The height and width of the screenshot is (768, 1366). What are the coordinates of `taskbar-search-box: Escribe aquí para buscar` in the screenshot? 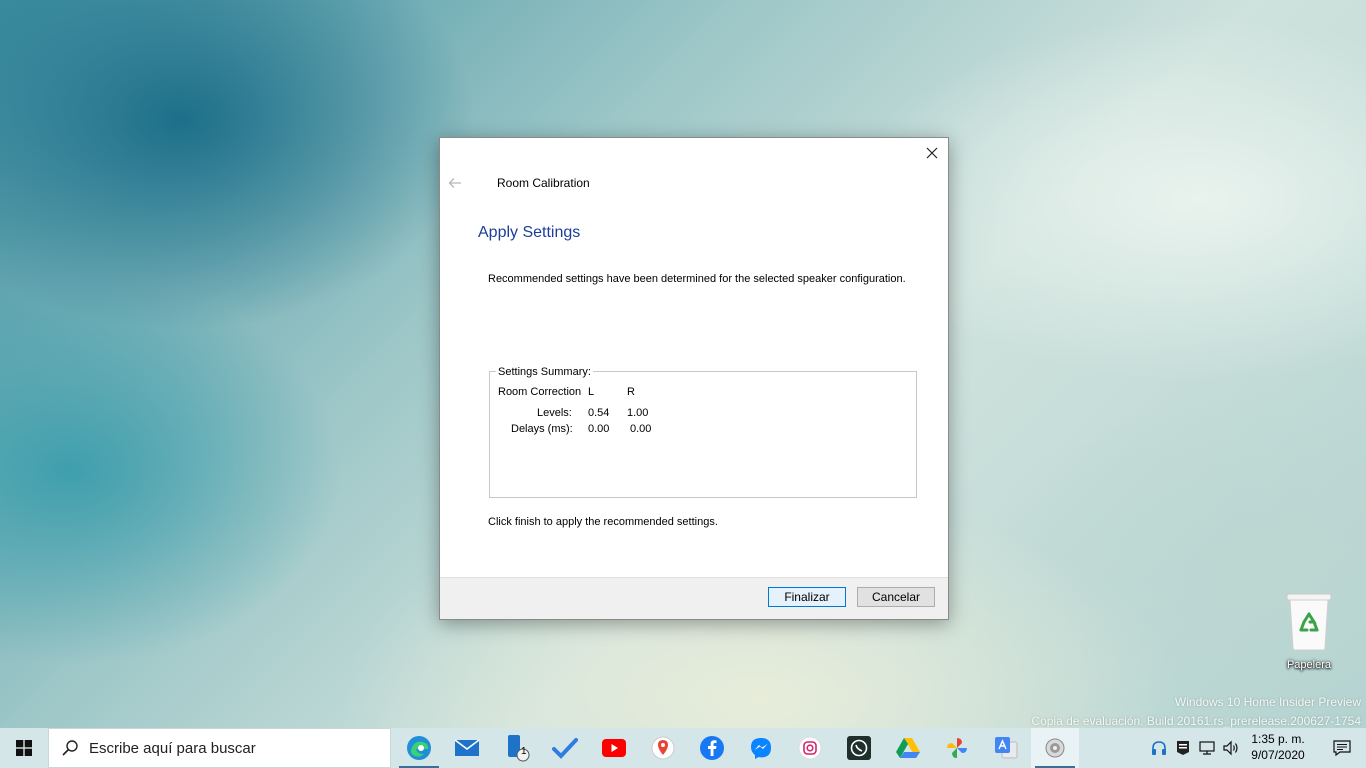 It's located at (219, 748).